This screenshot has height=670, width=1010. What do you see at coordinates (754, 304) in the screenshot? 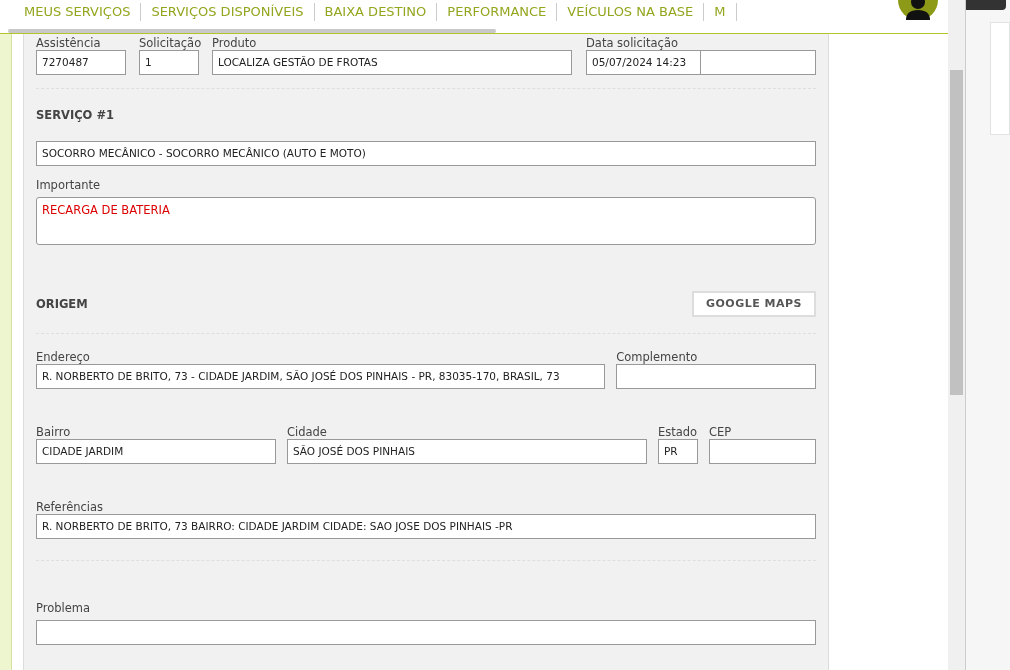
I see `google-maps-button: GOOGLE MAPS` at bounding box center [754, 304].